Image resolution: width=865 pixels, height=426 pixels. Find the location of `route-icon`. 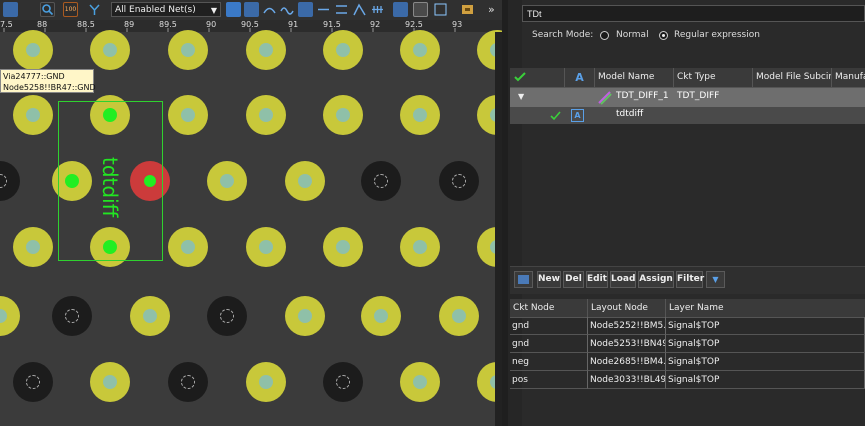

route-icon is located at coordinates (400, 9).